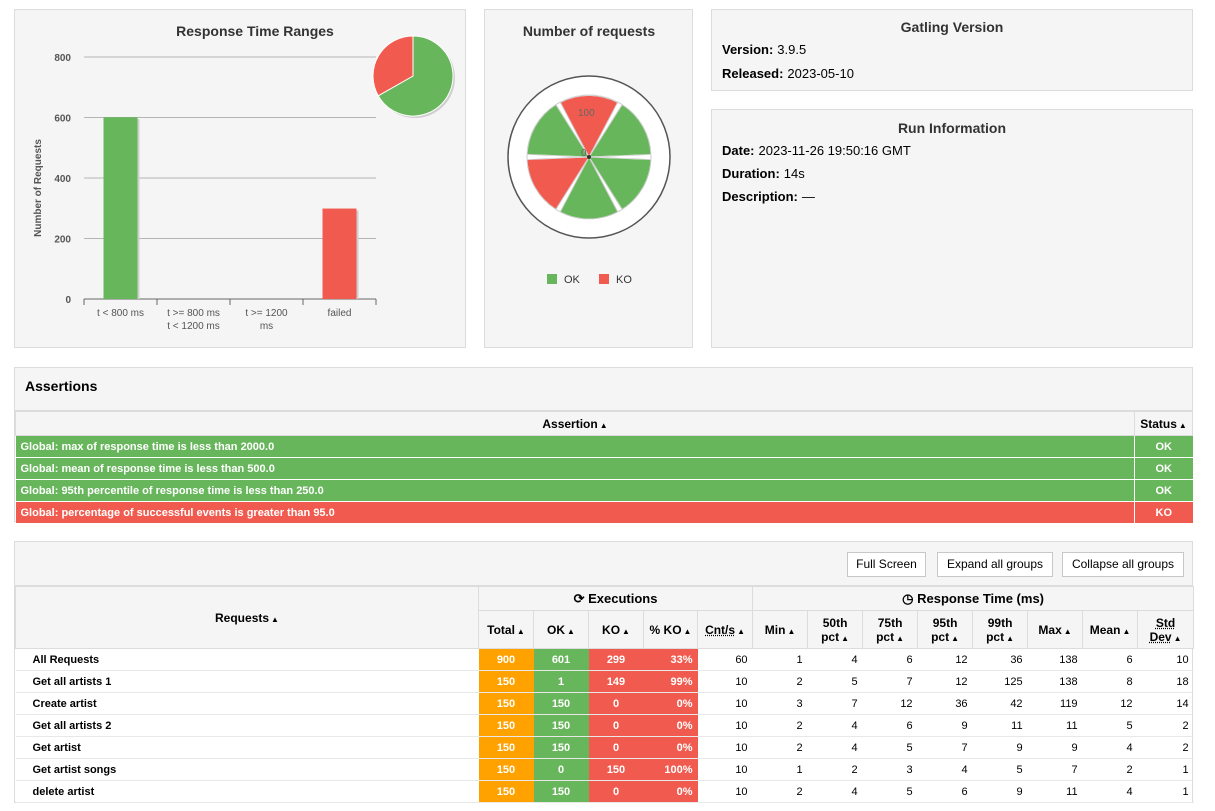 The height and width of the screenshot is (811, 1215). Describe the element at coordinates (616, 769) in the screenshot. I see `ko-cell: 150` at that location.